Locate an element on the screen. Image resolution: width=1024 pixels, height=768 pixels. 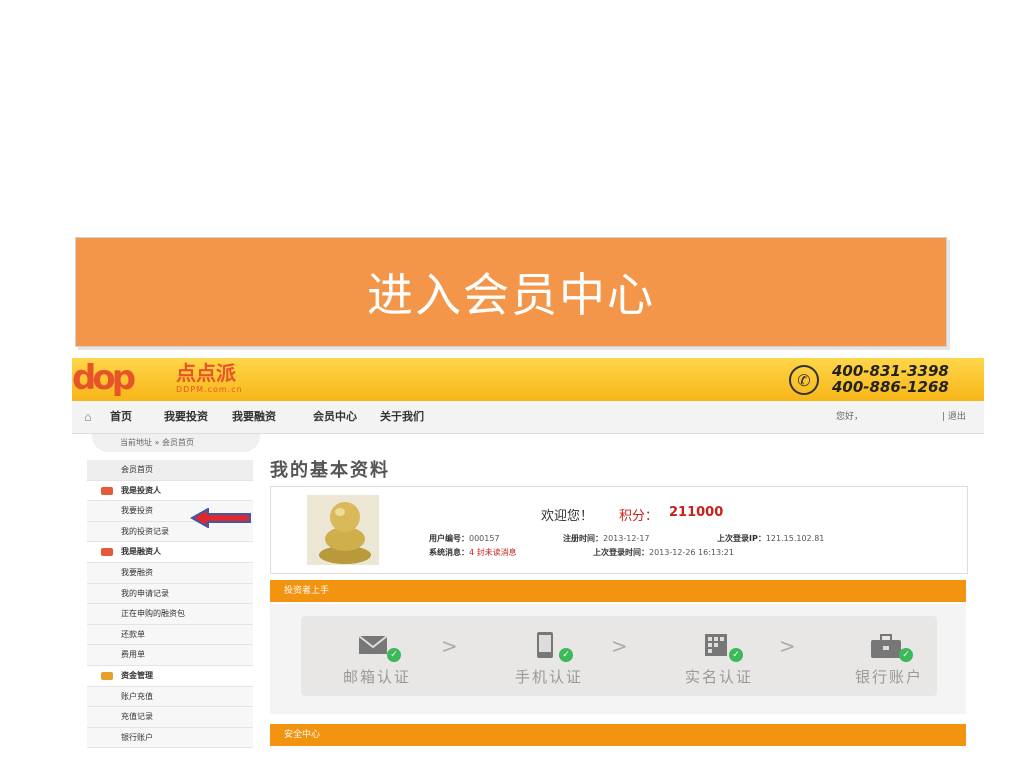
nav-invest: 我要投资 is located at coordinates (186, 417).